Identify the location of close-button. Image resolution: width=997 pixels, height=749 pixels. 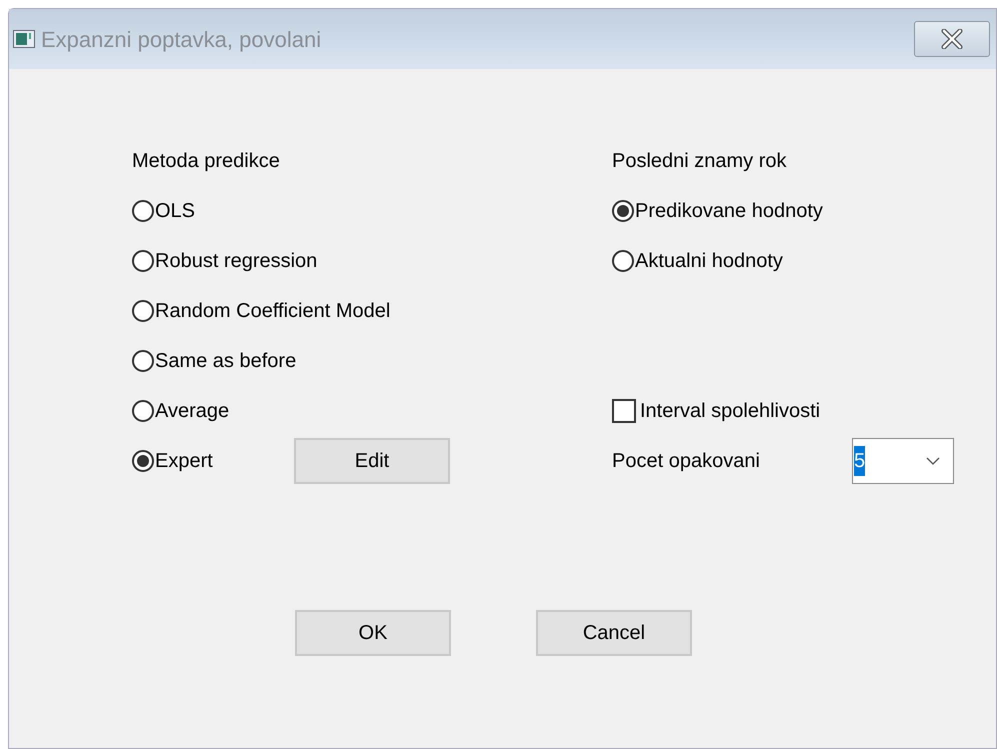
(952, 39).